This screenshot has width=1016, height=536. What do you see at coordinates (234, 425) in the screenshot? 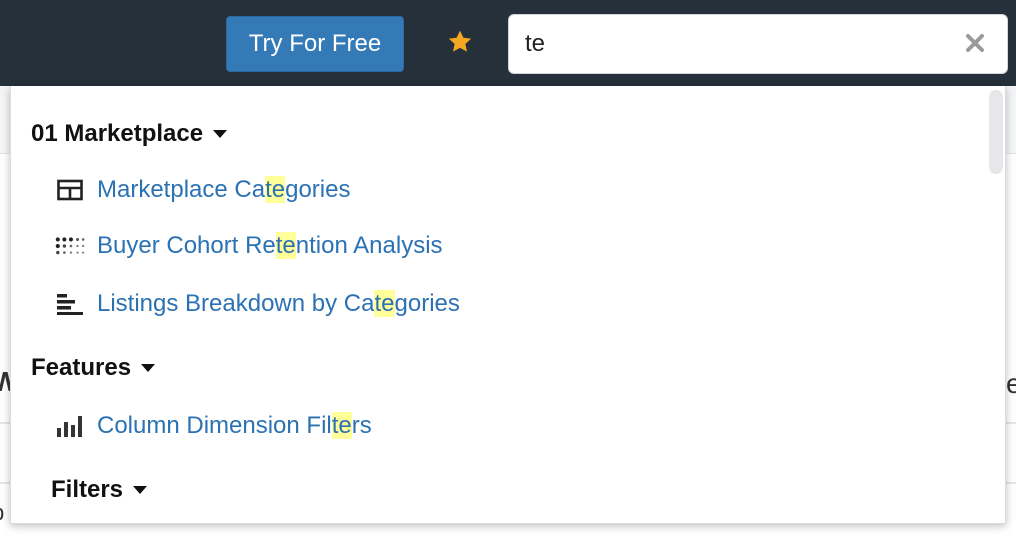
I see `result-label: Column Dimension Filters` at bounding box center [234, 425].